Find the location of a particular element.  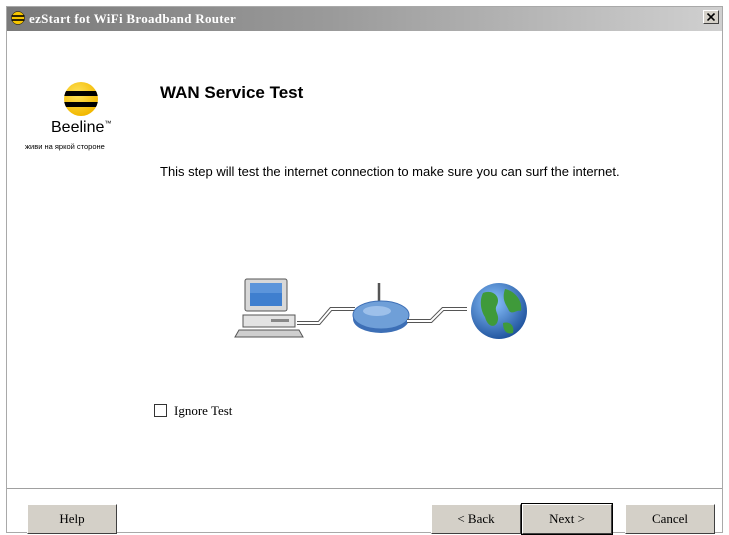

beeline-logo: Beeline™ живи на яркой стороне is located at coordinates (80, 122).